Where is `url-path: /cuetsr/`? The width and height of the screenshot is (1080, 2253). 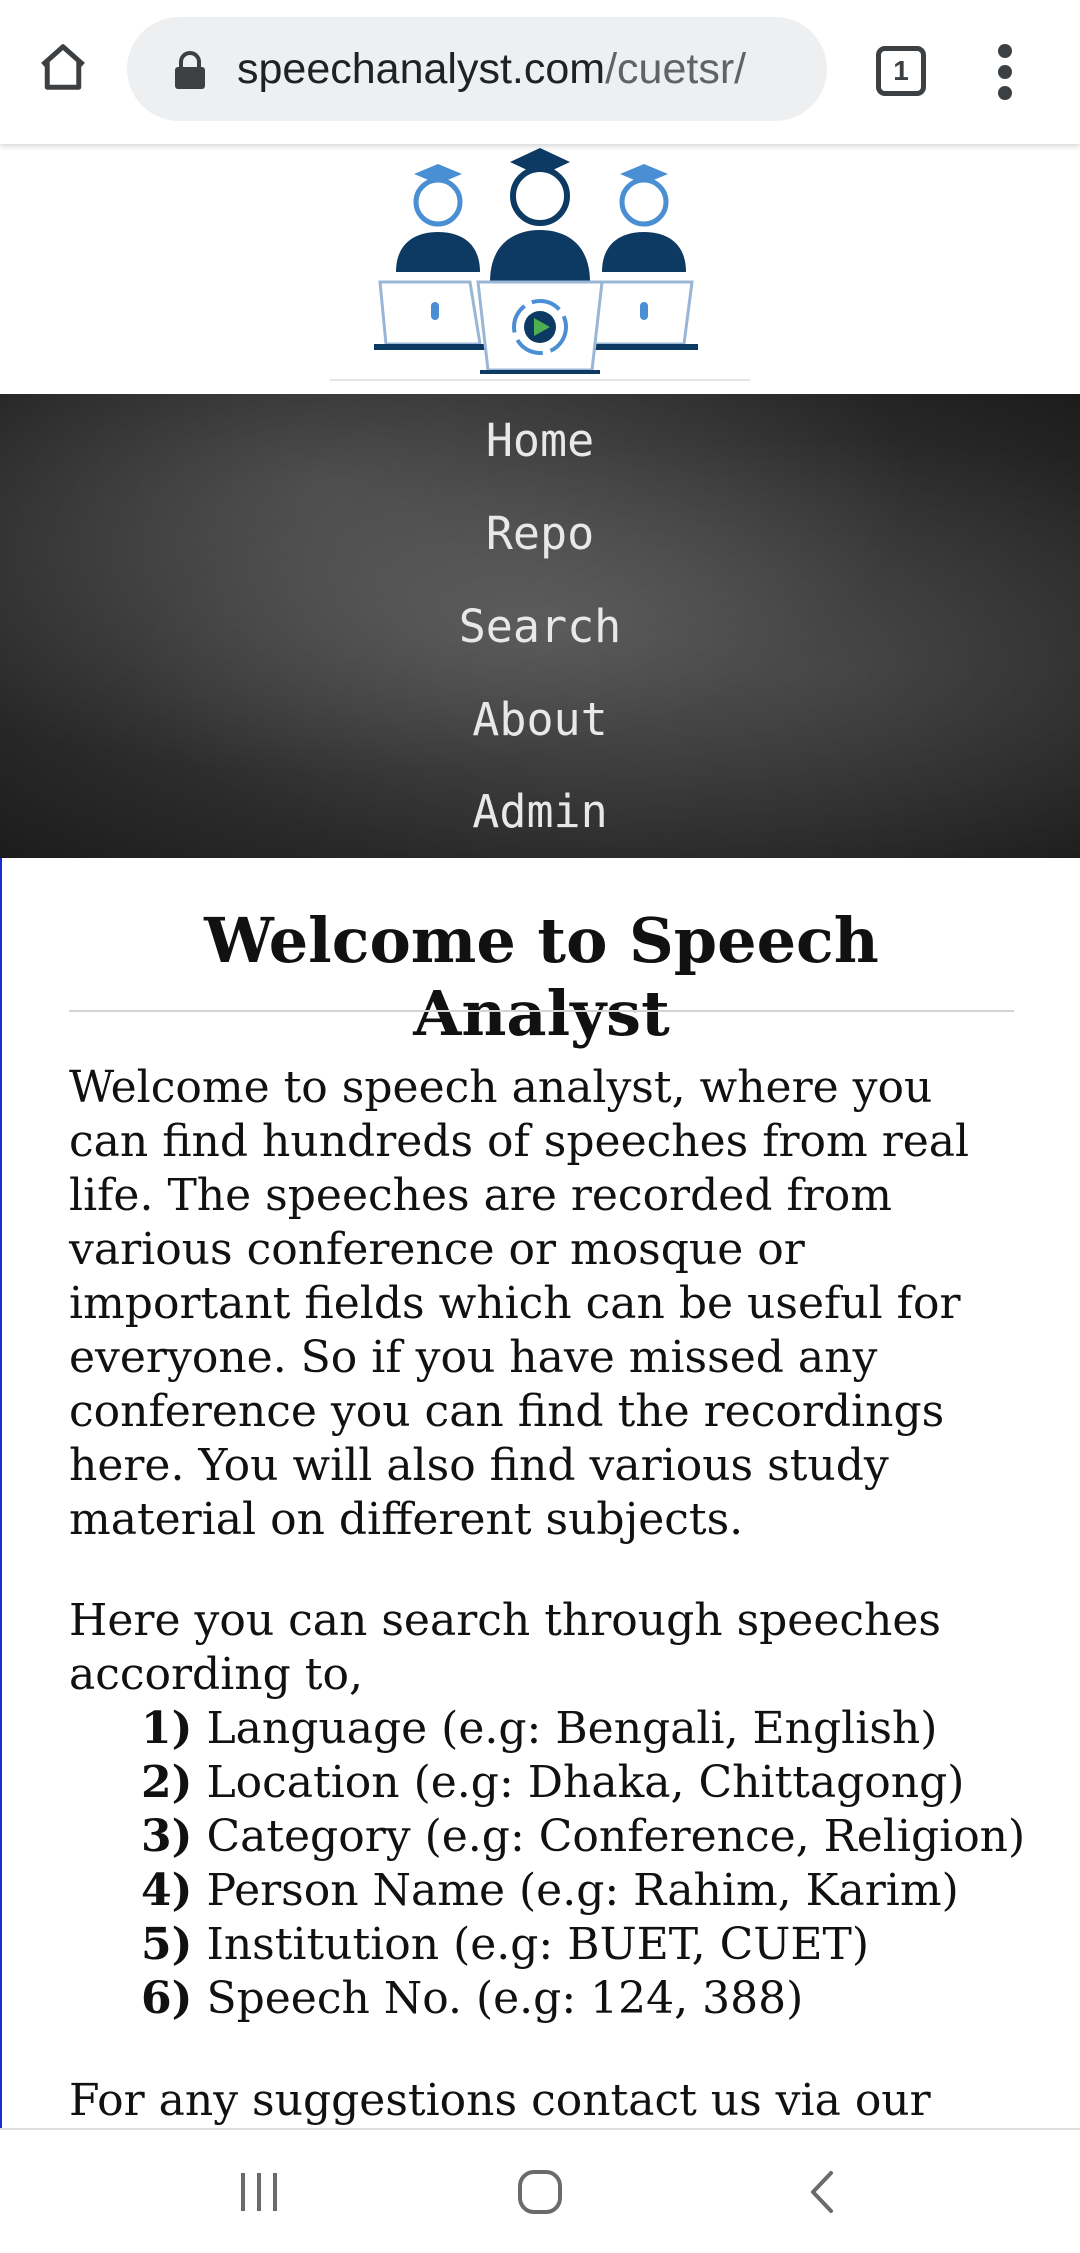
url-path: /cuetsr/ is located at coordinates (676, 69).